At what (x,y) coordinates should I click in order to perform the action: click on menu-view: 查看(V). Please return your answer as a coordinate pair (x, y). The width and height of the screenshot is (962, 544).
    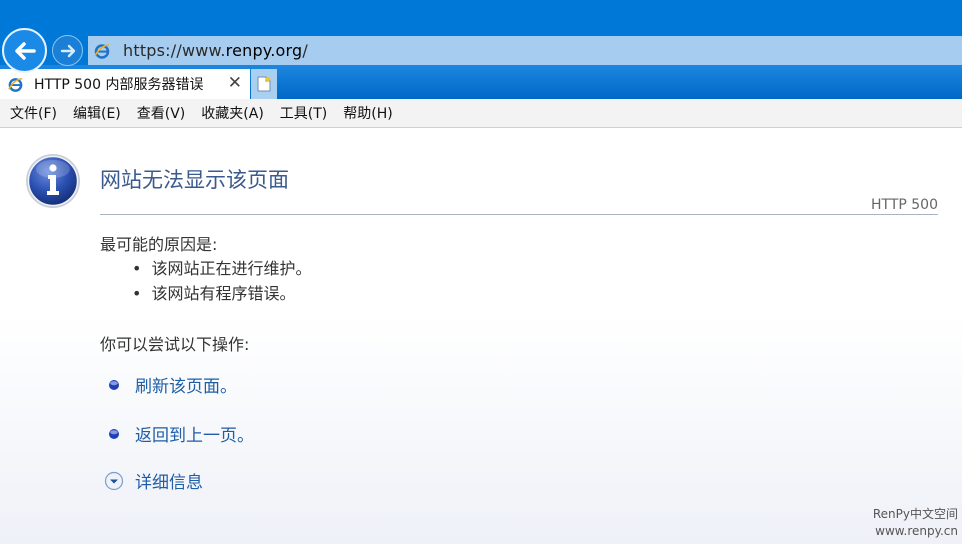
    Looking at the image, I should click on (161, 113).